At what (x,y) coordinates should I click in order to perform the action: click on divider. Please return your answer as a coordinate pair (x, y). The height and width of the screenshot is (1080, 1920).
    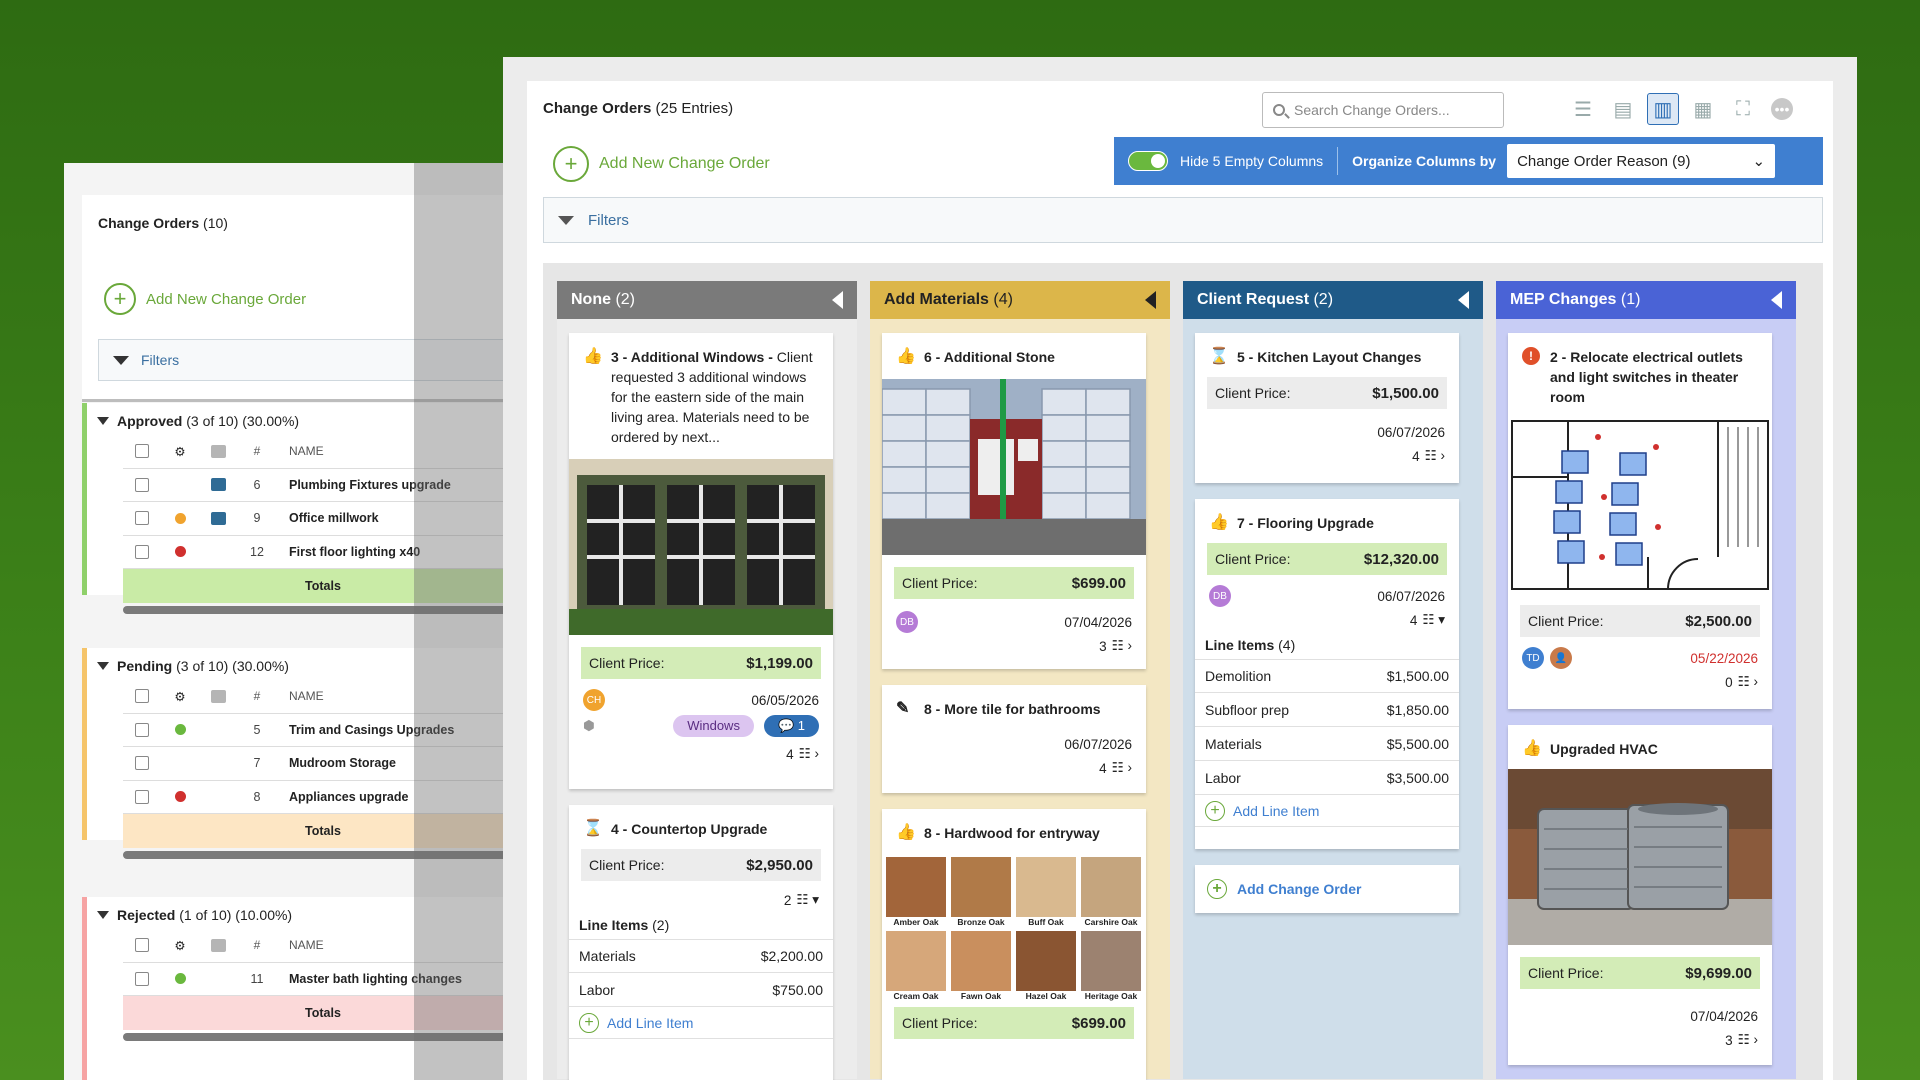
    Looking at the image, I should click on (1338, 161).